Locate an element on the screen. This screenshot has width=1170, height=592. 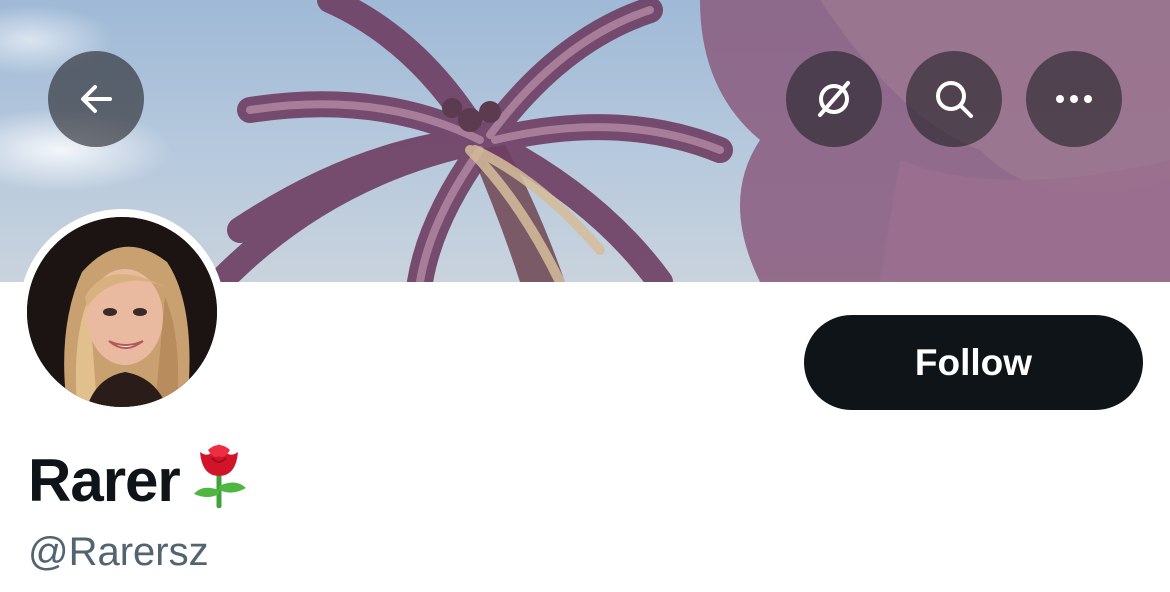
avatar-photo is located at coordinates (122, 312).